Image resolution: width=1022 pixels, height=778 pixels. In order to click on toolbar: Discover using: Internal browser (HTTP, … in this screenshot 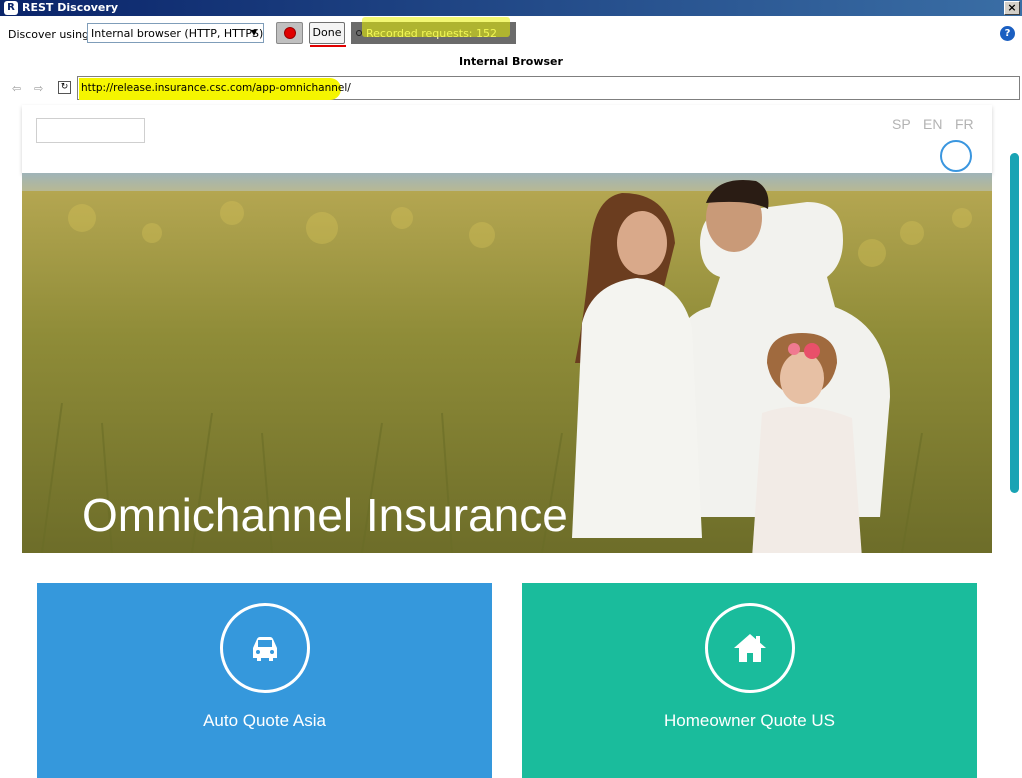, I will do `click(511, 33)`.